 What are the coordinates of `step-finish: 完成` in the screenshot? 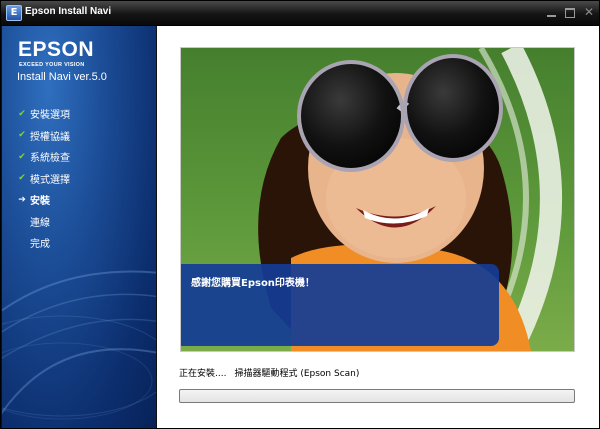 It's located at (79, 243).